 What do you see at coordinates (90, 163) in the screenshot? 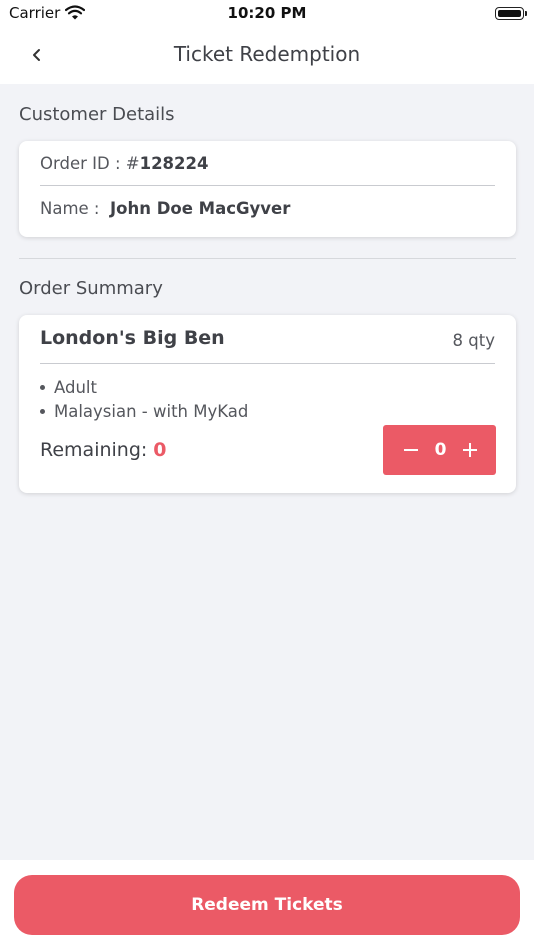
I see `order-id-label: Order ID : #` at bounding box center [90, 163].